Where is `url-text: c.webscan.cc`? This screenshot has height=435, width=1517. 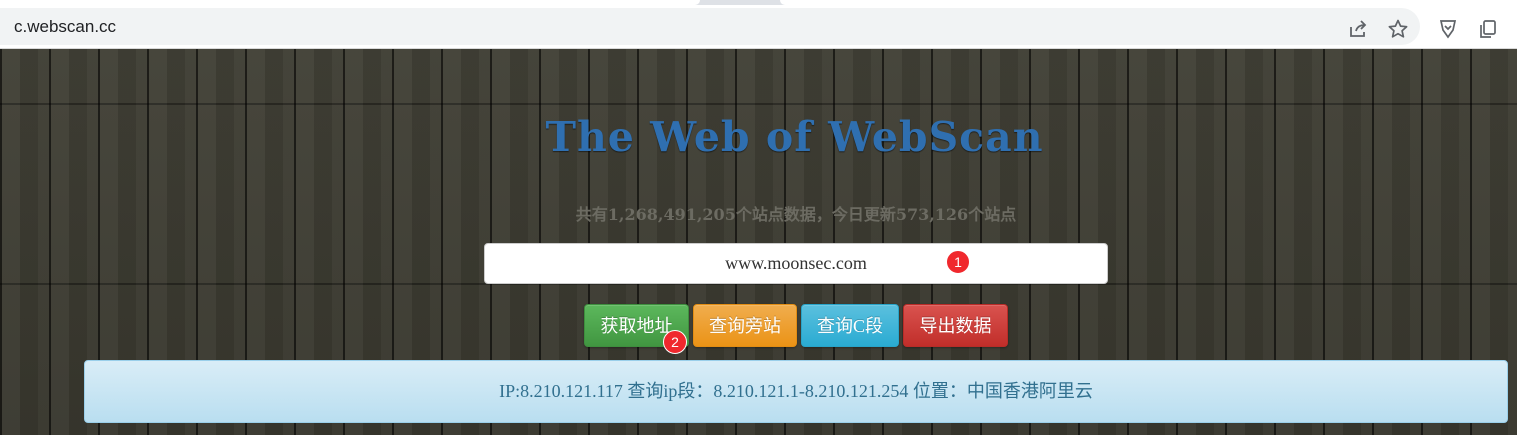
url-text: c.webscan.cc is located at coordinates (65, 27).